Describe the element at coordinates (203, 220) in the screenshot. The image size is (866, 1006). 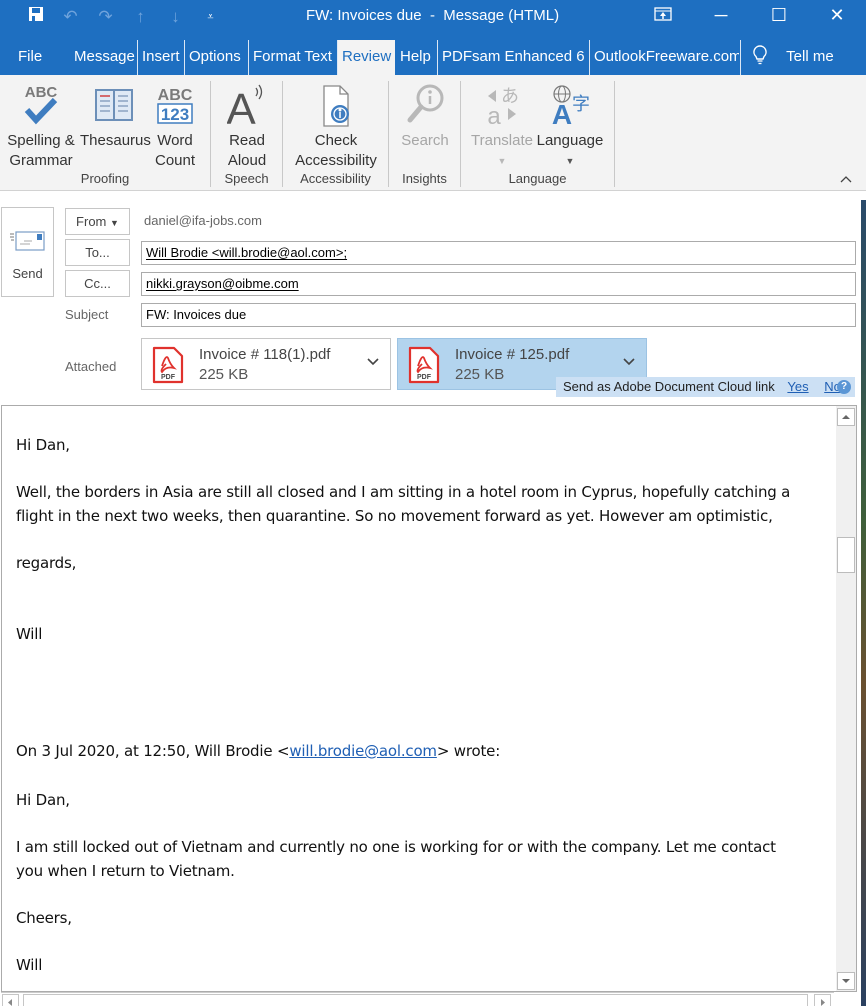
I see `from-address: daniel@ifa-jobs.com` at that location.